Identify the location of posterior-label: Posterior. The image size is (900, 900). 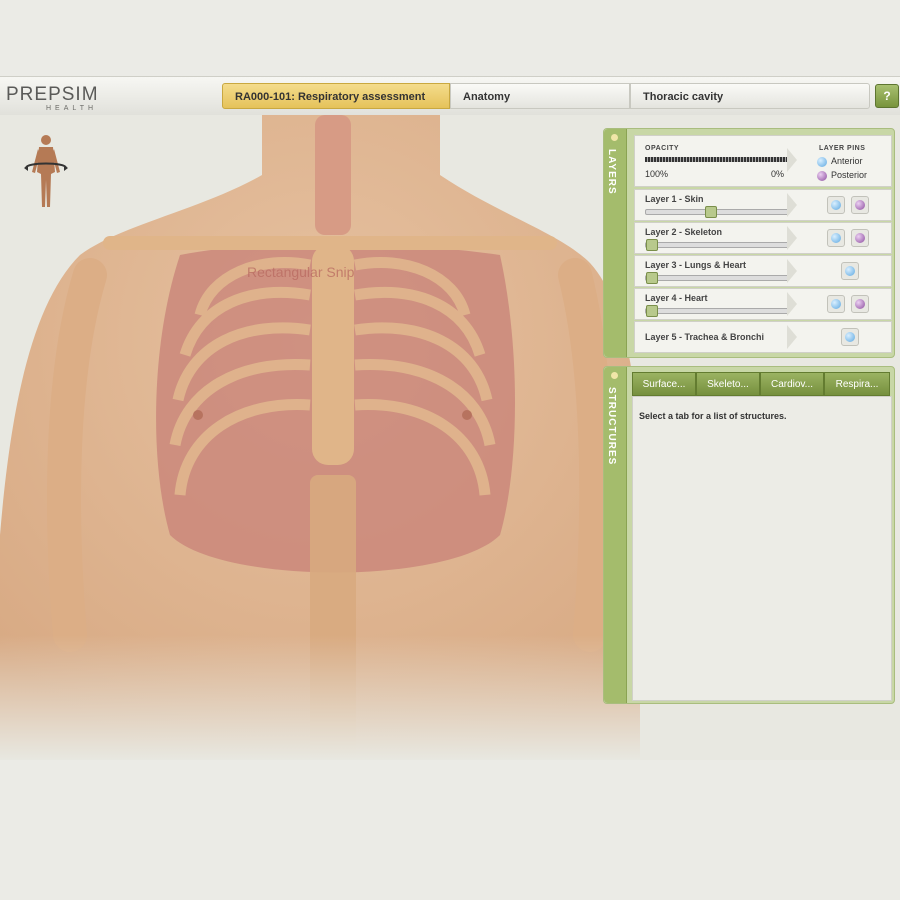
(849, 175).